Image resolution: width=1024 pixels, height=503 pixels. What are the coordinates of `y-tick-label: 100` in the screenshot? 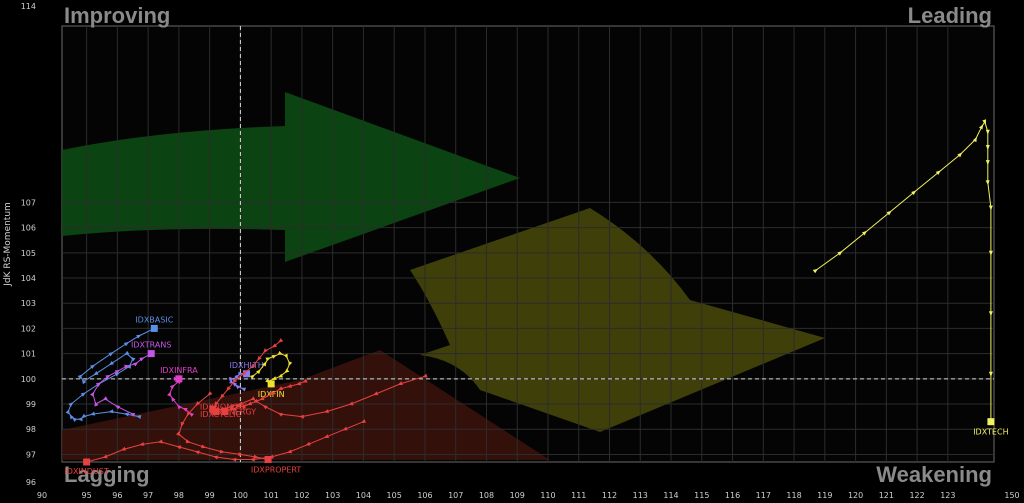 It's located at (28, 379).